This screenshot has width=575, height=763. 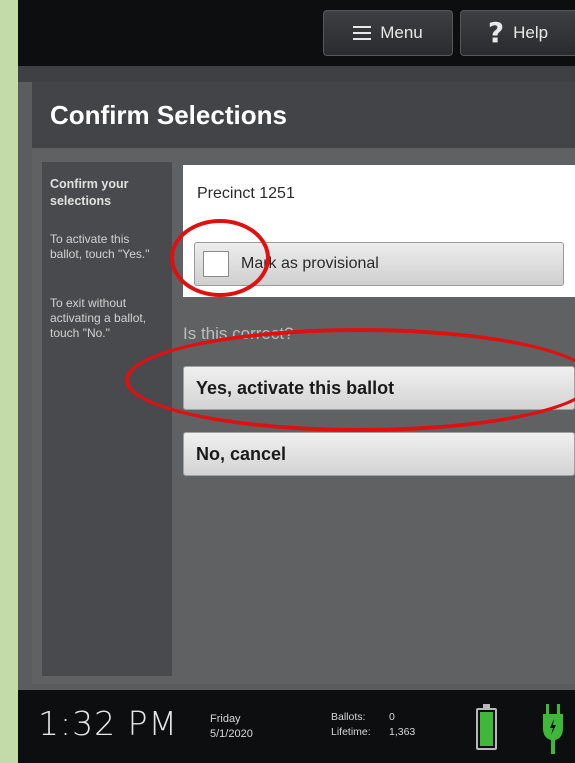 What do you see at coordinates (553, 729) in the screenshot?
I see `power-plug-icon` at bounding box center [553, 729].